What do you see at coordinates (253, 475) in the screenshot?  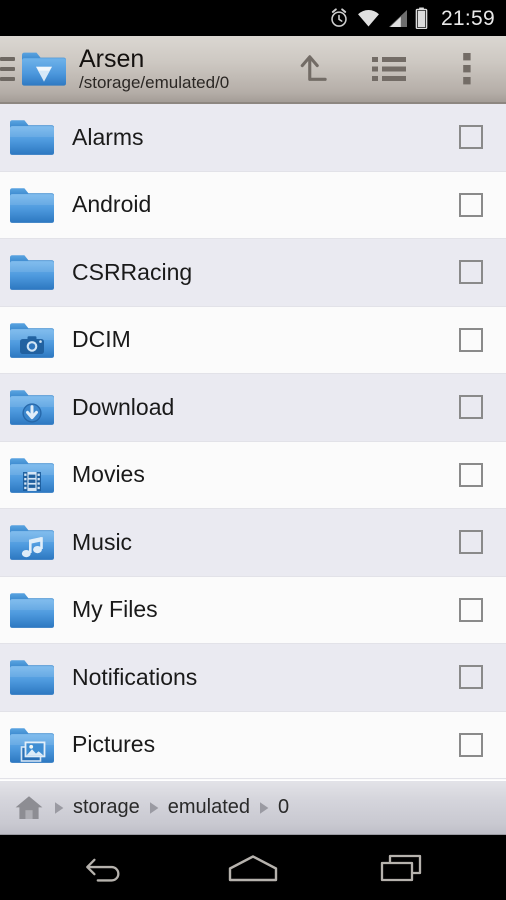 I see `file-list-item: Movies` at bounding box center [253, 475].